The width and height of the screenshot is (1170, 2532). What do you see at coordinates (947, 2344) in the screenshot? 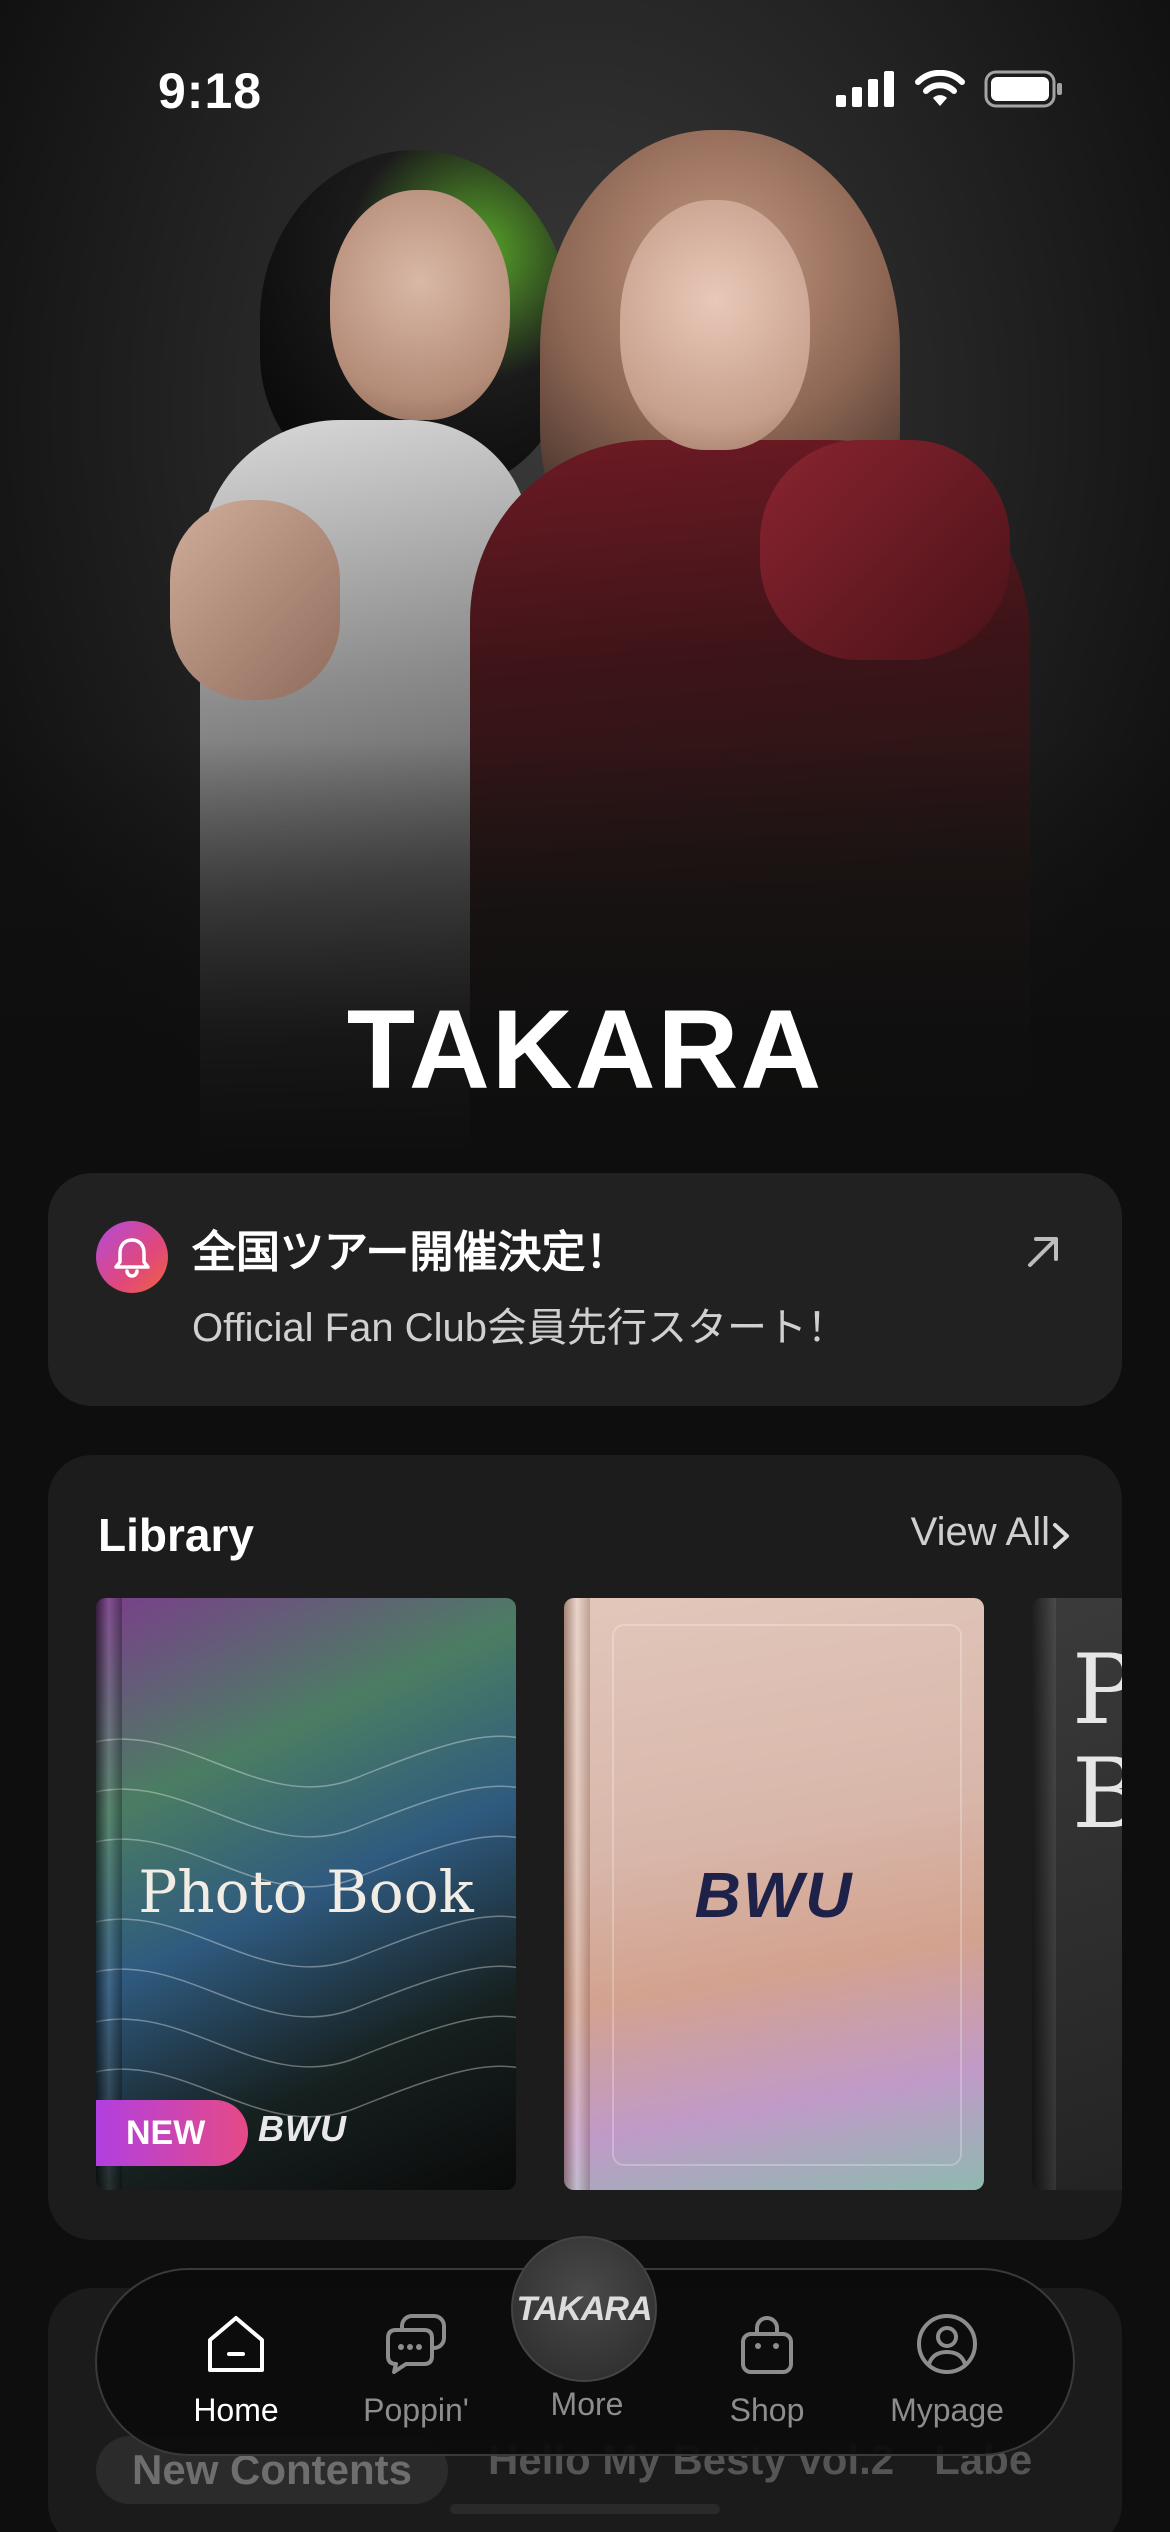
I see `user-circle-icon` at bounding box center [947, 2344].